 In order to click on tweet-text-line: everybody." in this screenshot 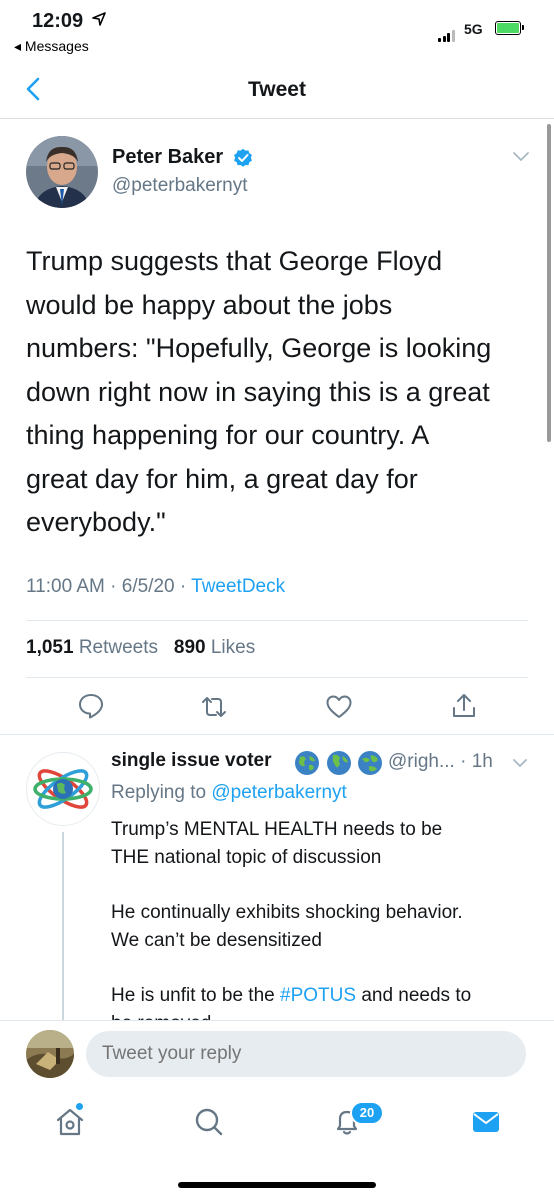, I will do `click(96, 522)`.